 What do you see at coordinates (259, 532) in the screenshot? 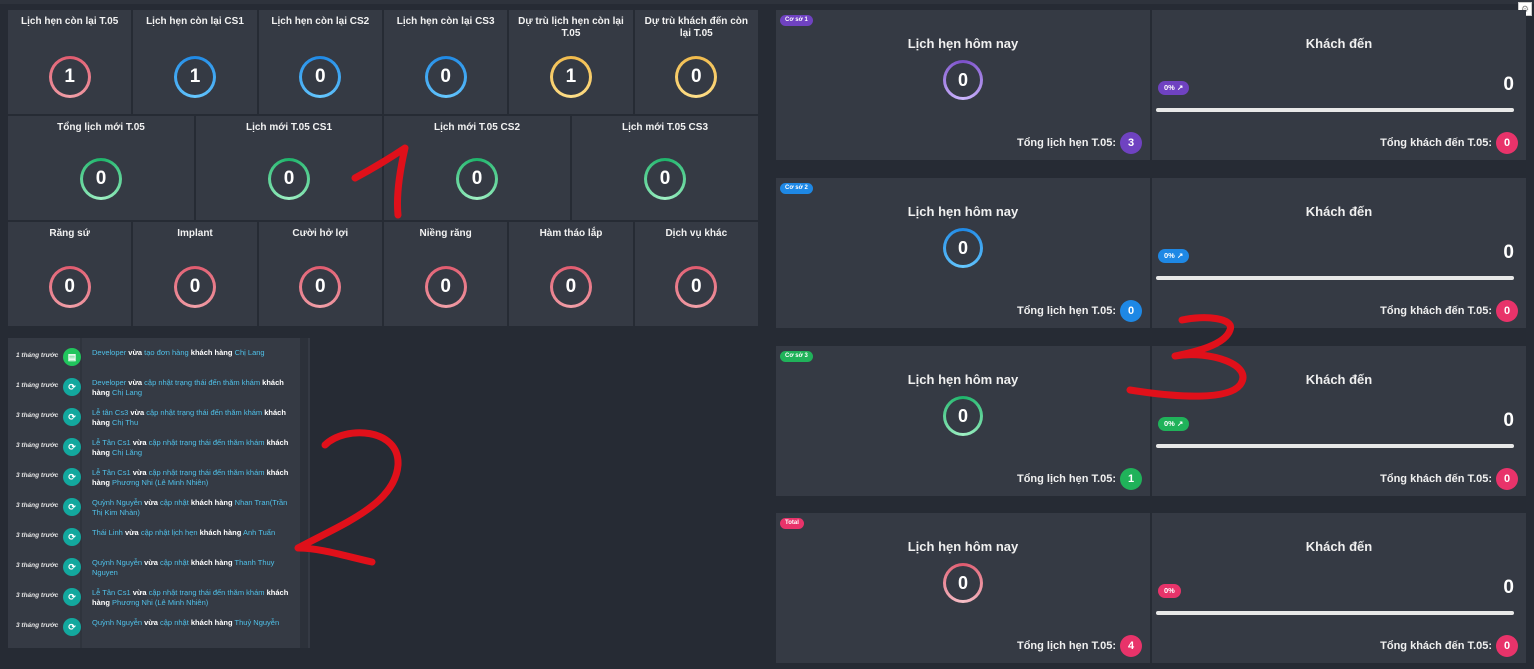
I see `feed-target: Anh Tuấn` at bounding box center [259, 532].